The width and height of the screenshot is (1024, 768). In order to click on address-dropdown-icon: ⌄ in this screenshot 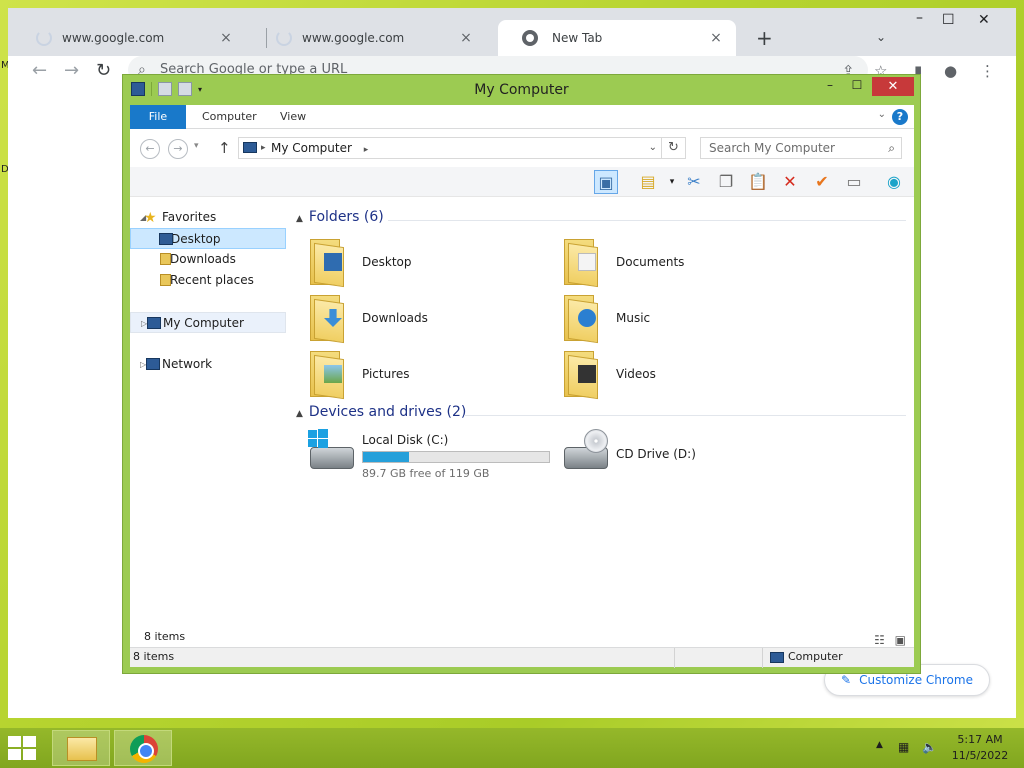, I will do `click(653, 148)`.